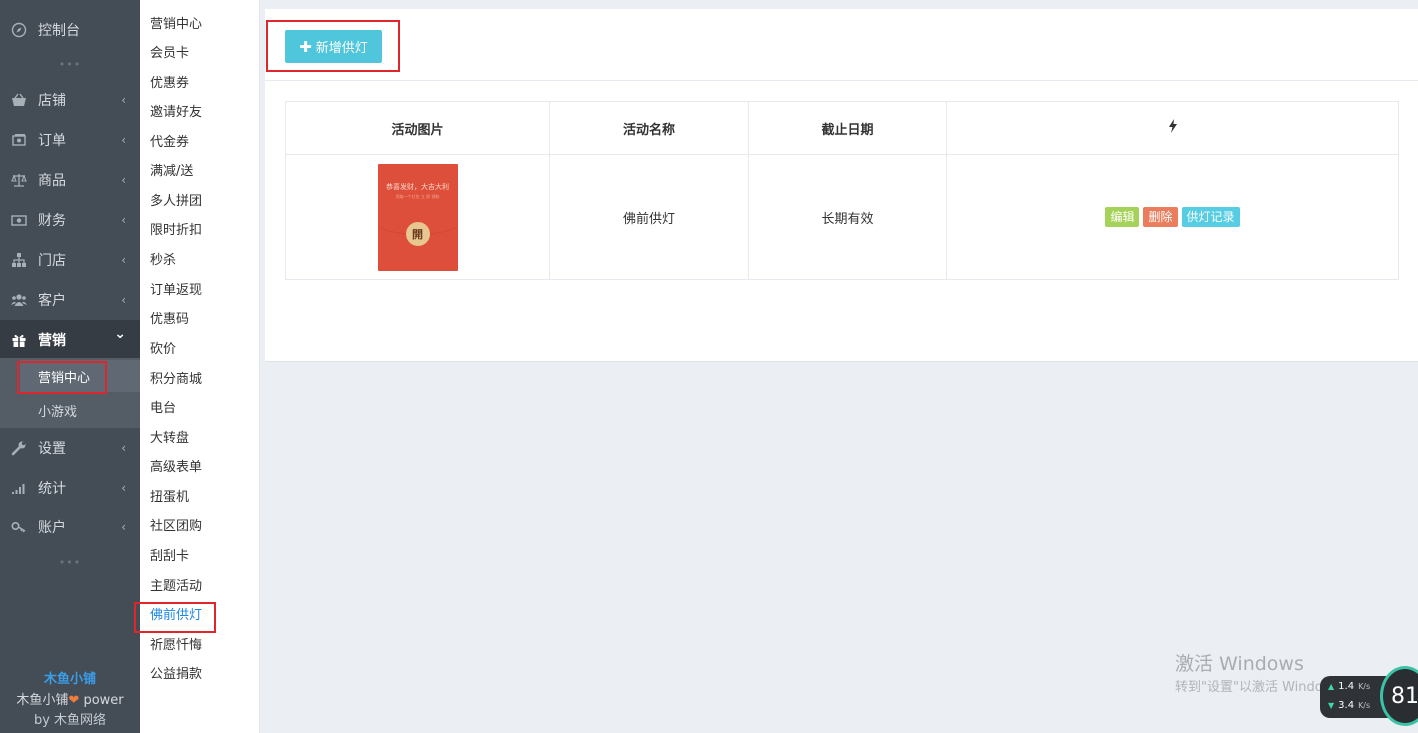  I want to click on top-strip, so click(841, 4).